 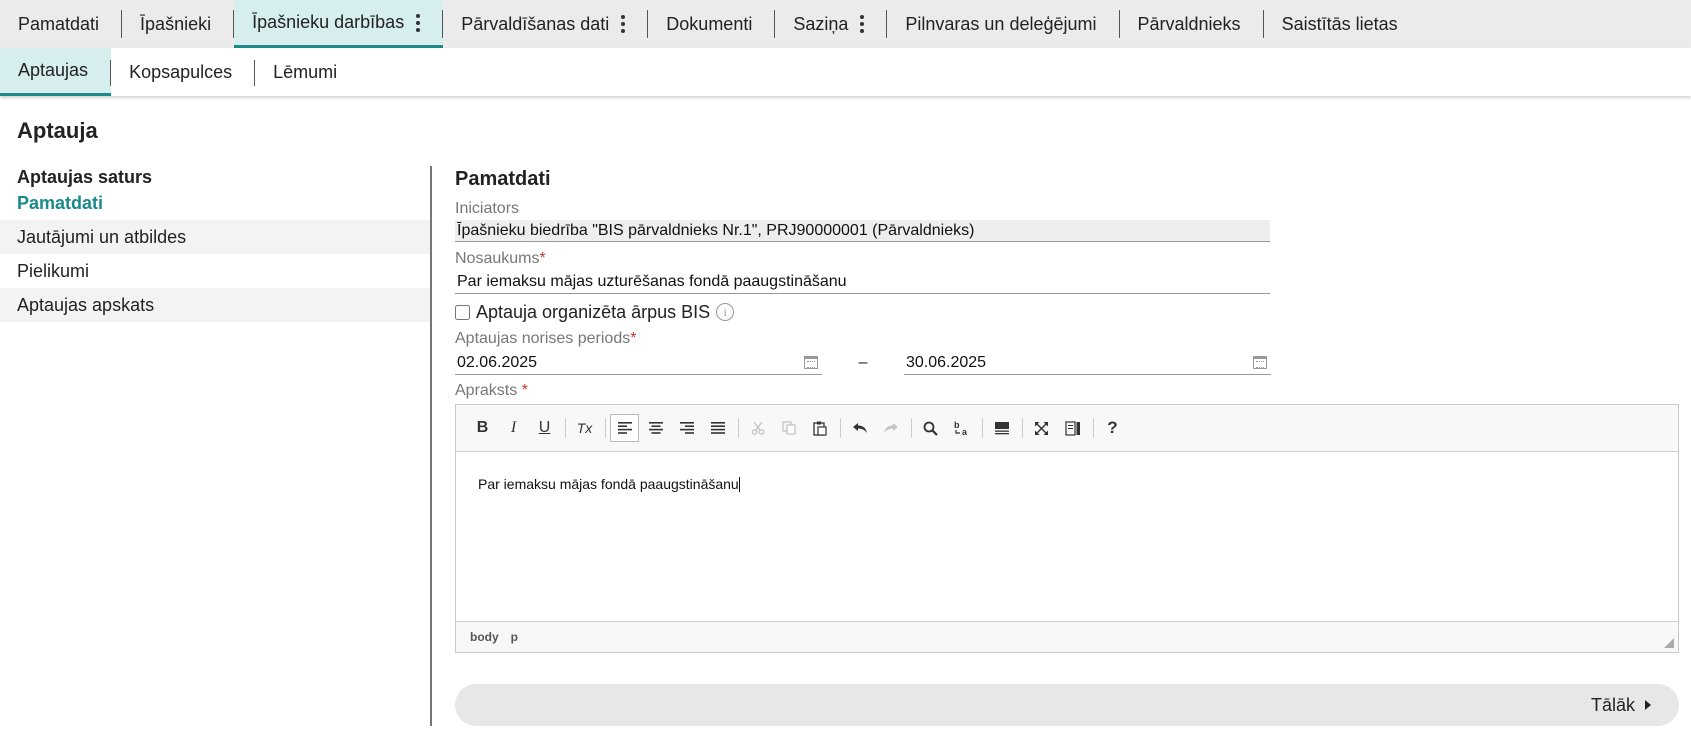 What do you see at coordinates (543, 338) in the screenshot?
I see `period-label-text: Aptaujas norises periods` at bounding box center [543, 338].